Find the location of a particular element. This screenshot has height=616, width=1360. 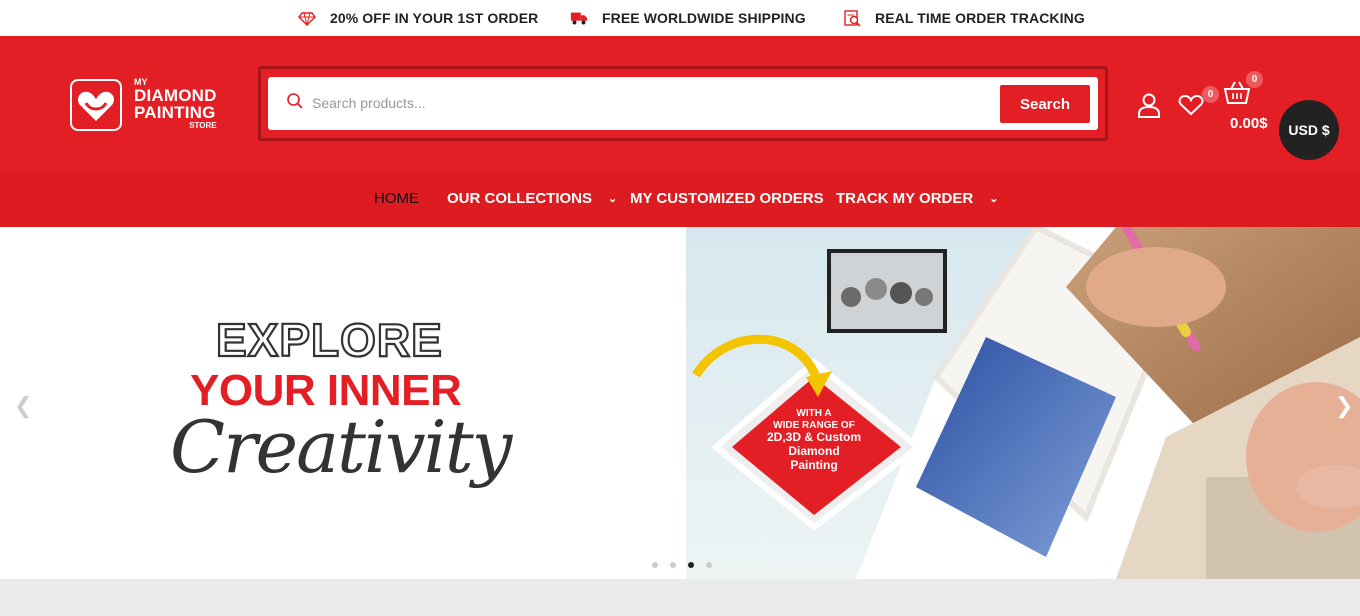

nav-item-label: HOME is located at coordinates (396, 198).